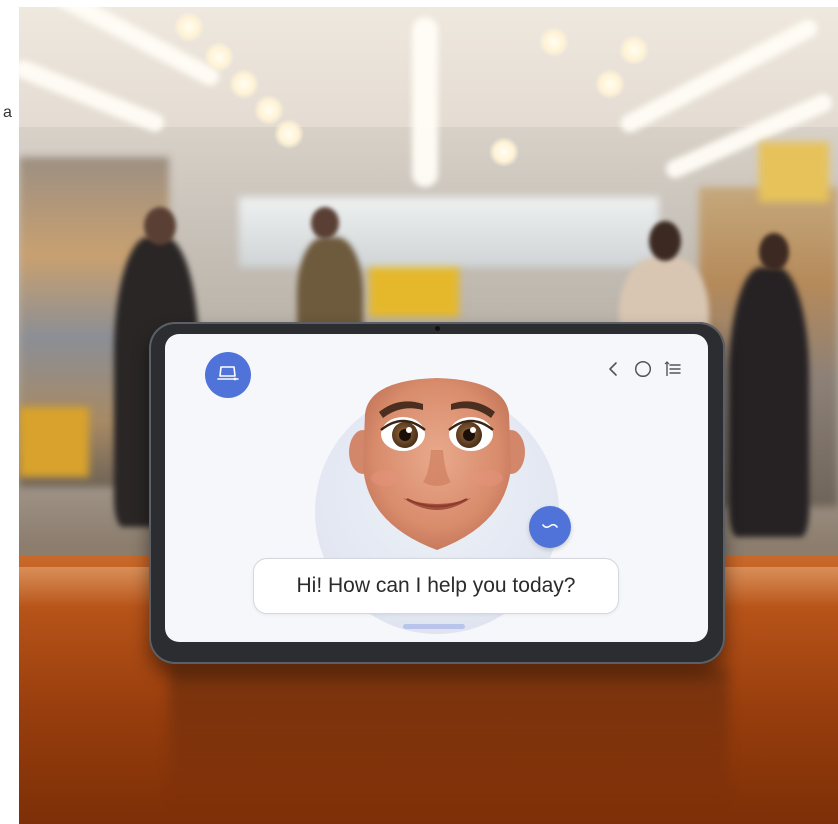 The width and height of the screenshot is (838, 824). What do you see at coordinates (613, 369) in the screenshot?
I see `back-chevron-icon` at bounding box center [613, 369].